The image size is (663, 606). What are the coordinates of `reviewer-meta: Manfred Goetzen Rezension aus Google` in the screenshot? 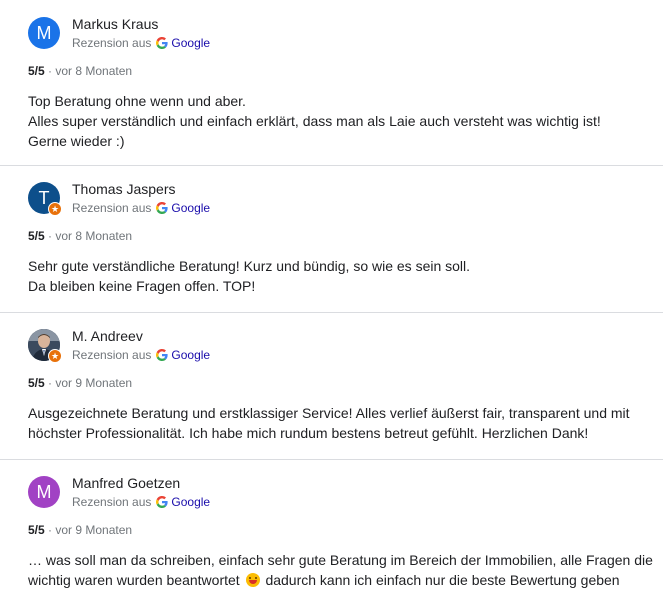 It's located at (141, 492).